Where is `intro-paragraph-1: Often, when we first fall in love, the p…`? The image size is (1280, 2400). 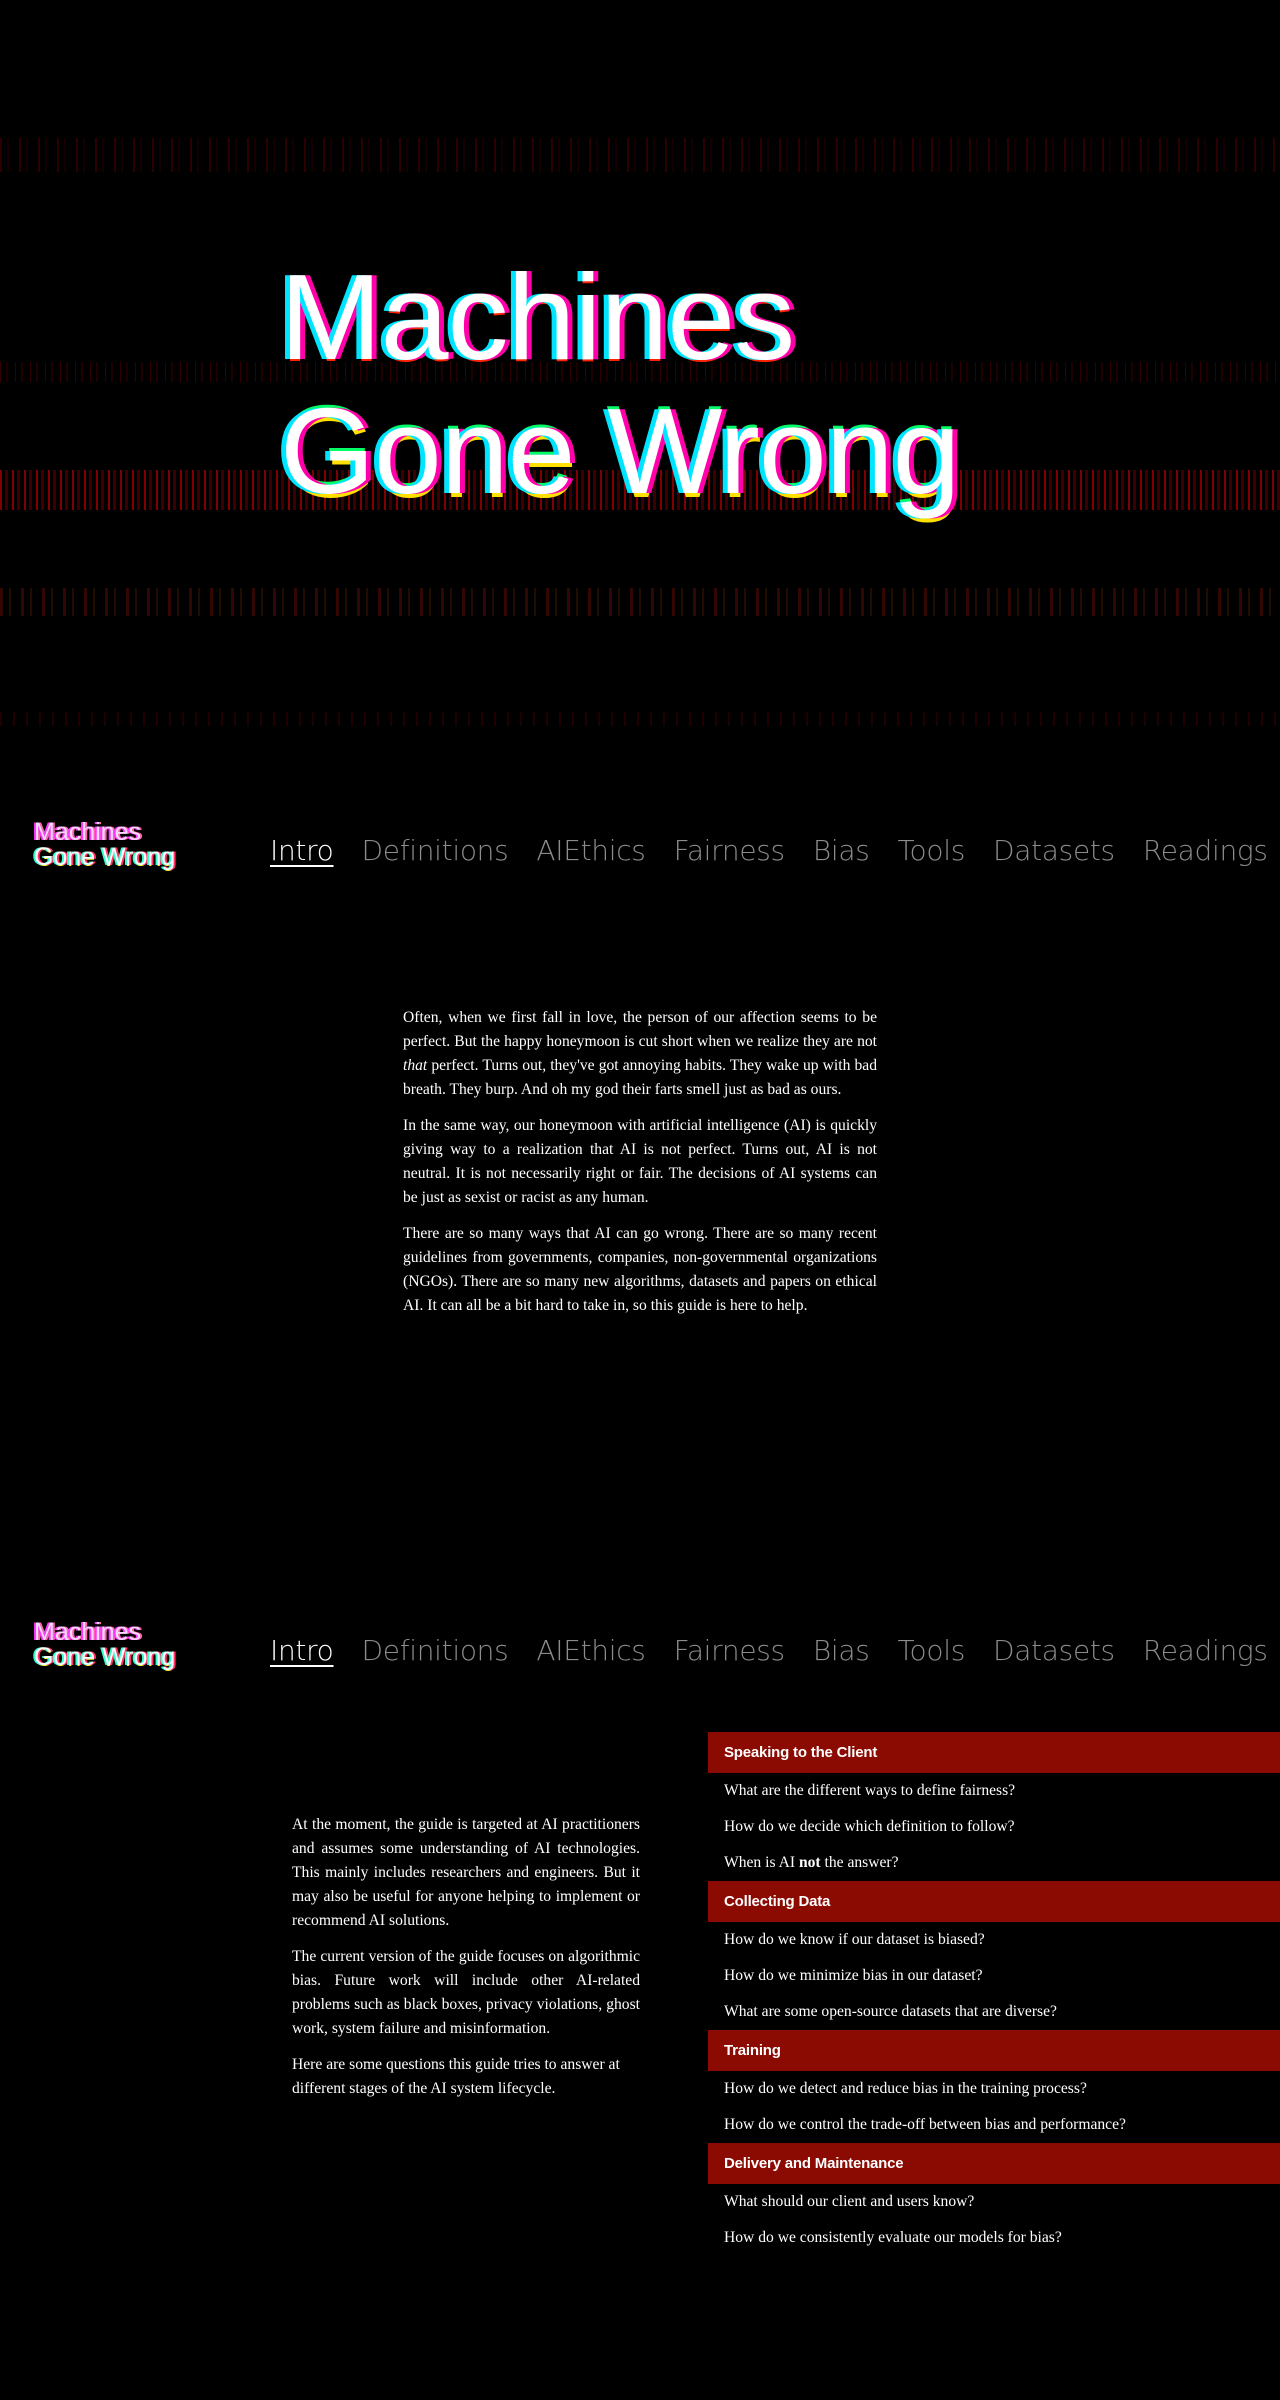
intro-paragraph-1: Often, when we first fall in love, the p… is located at coordinates (640, 1054).